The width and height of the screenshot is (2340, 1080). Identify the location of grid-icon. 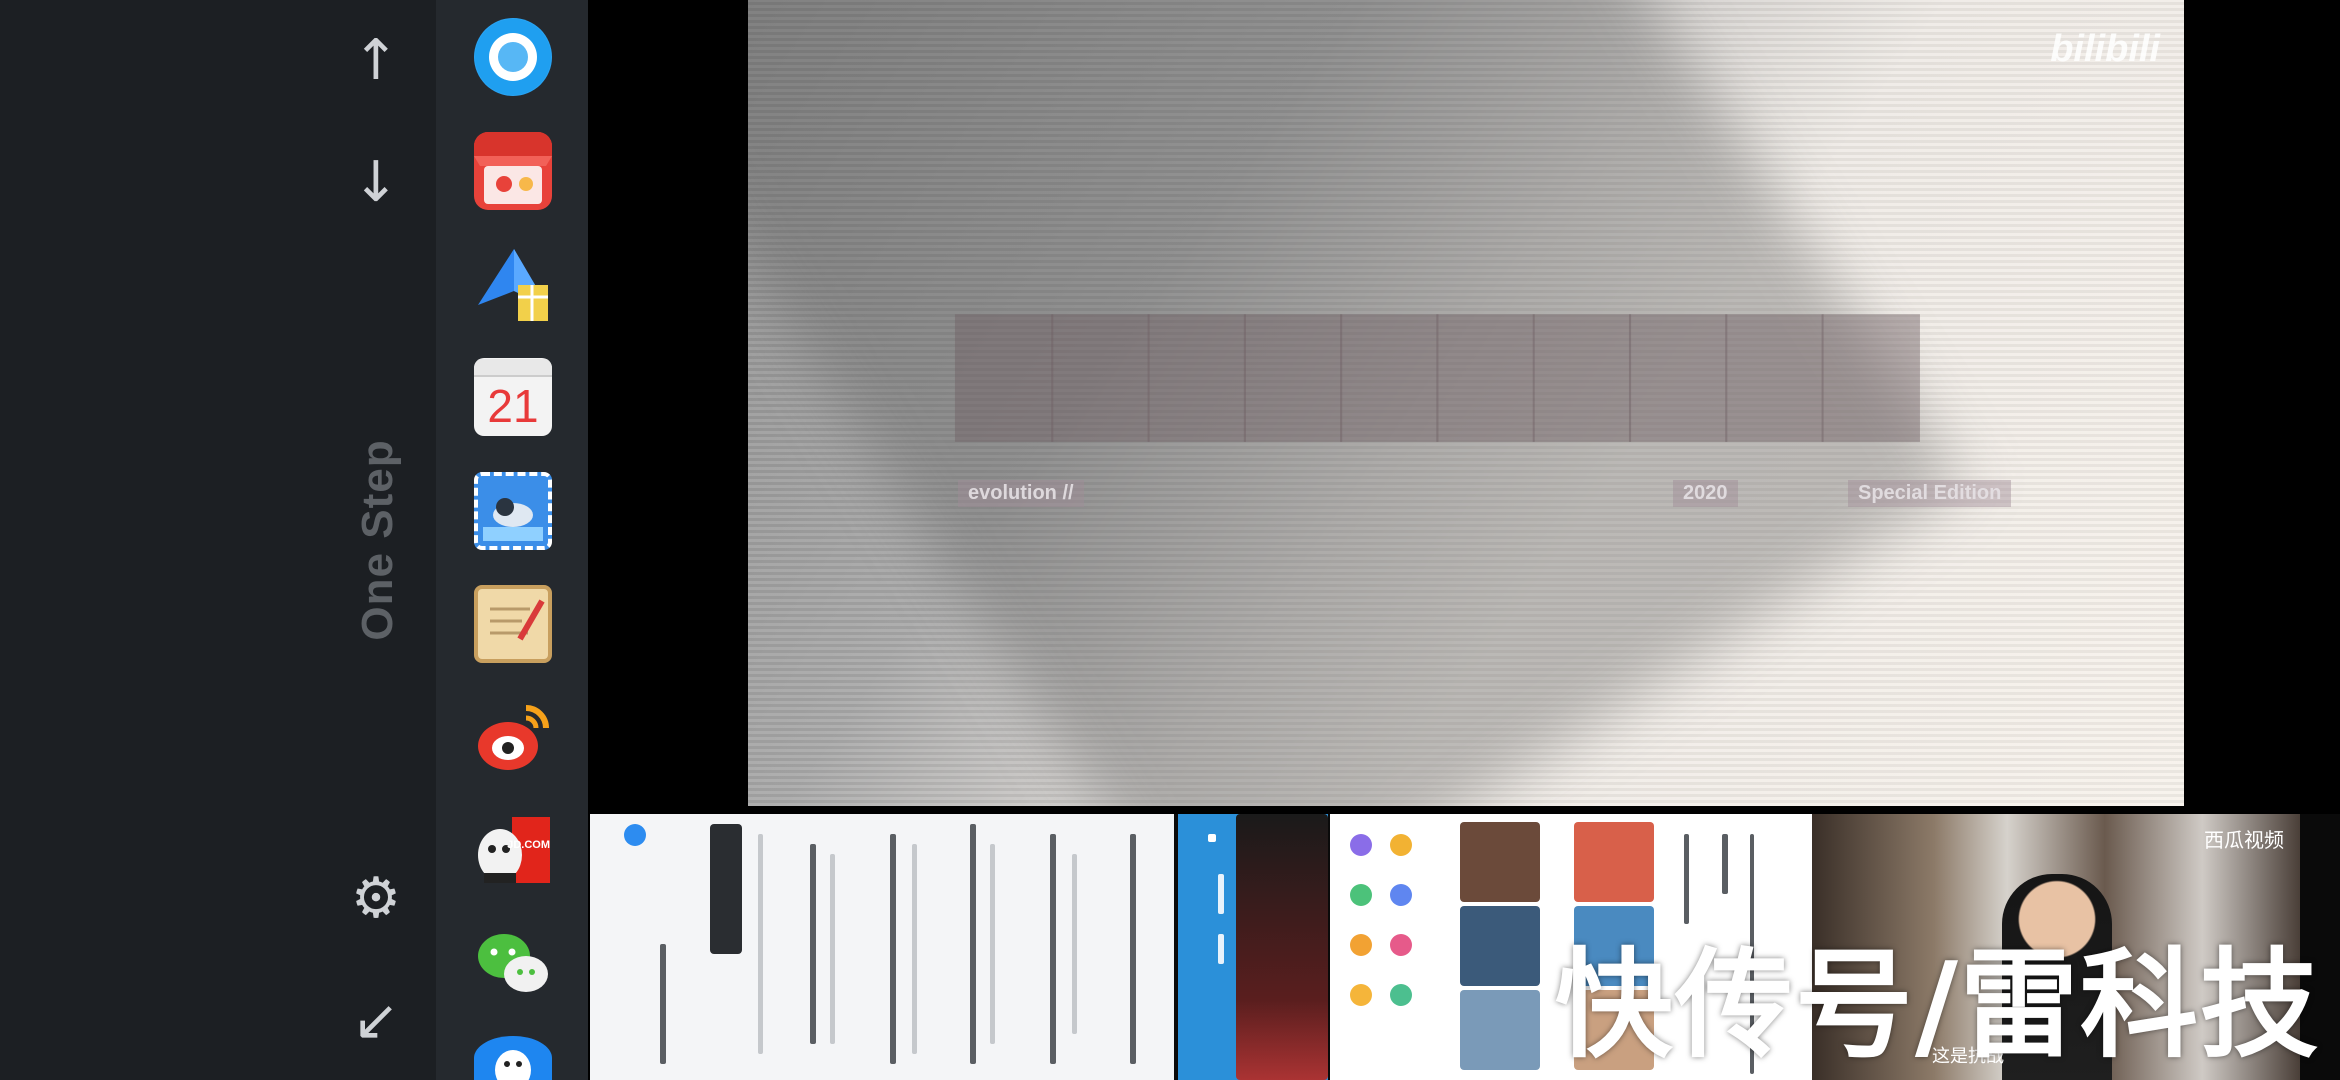
(1212, 838).